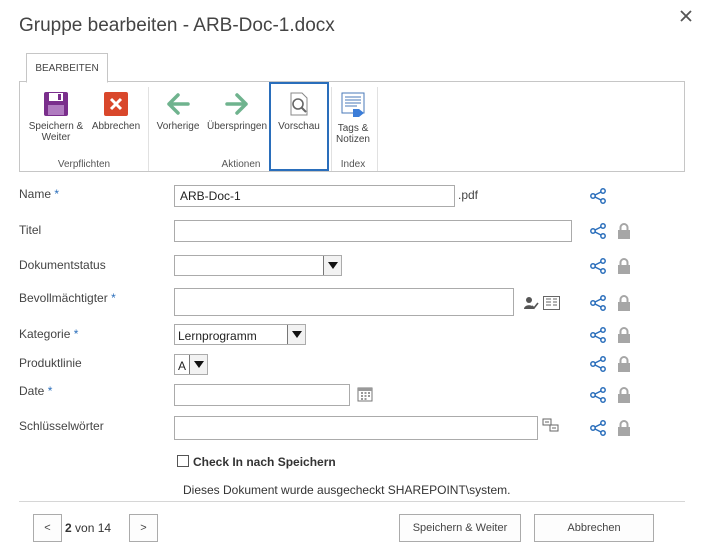 The width and height of the screenshot is (707, 555). What do you see at coordinates (262, 395) in the screenshot?
I see `date-input` at bounding box center [262, 395].